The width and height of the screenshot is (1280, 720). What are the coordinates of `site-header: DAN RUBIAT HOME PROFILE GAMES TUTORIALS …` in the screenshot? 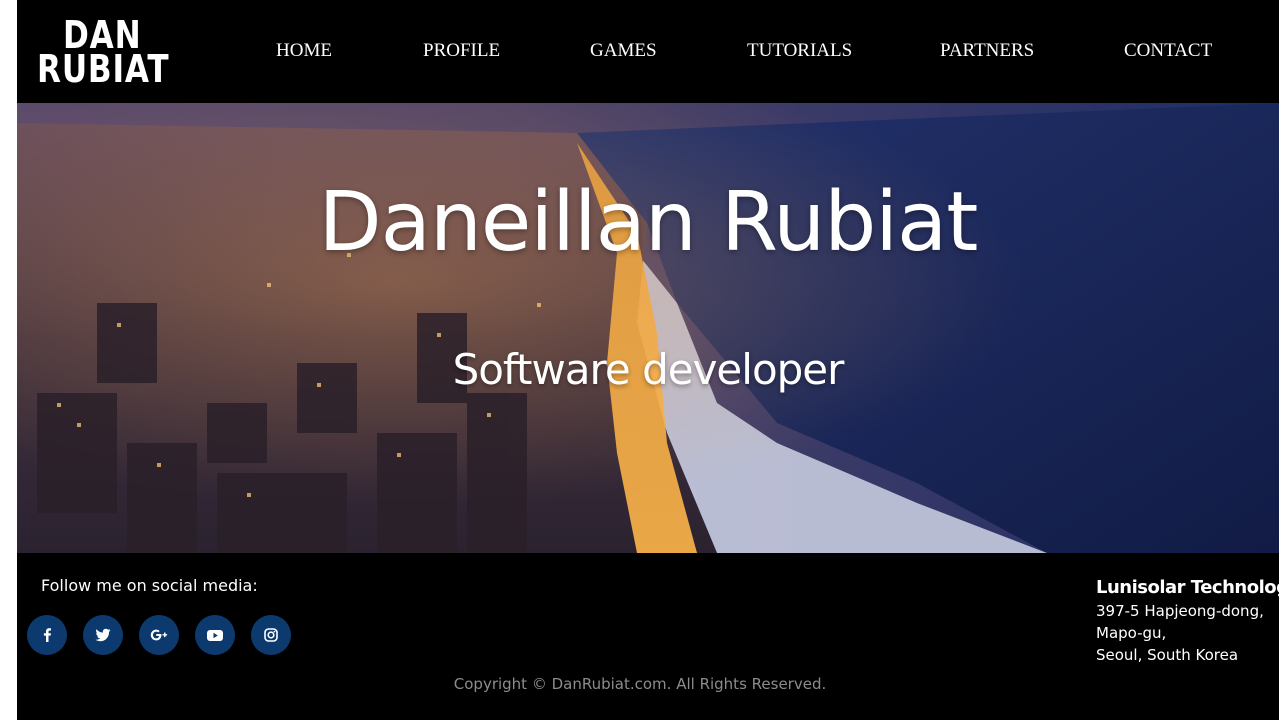 It's located at (648, 51).